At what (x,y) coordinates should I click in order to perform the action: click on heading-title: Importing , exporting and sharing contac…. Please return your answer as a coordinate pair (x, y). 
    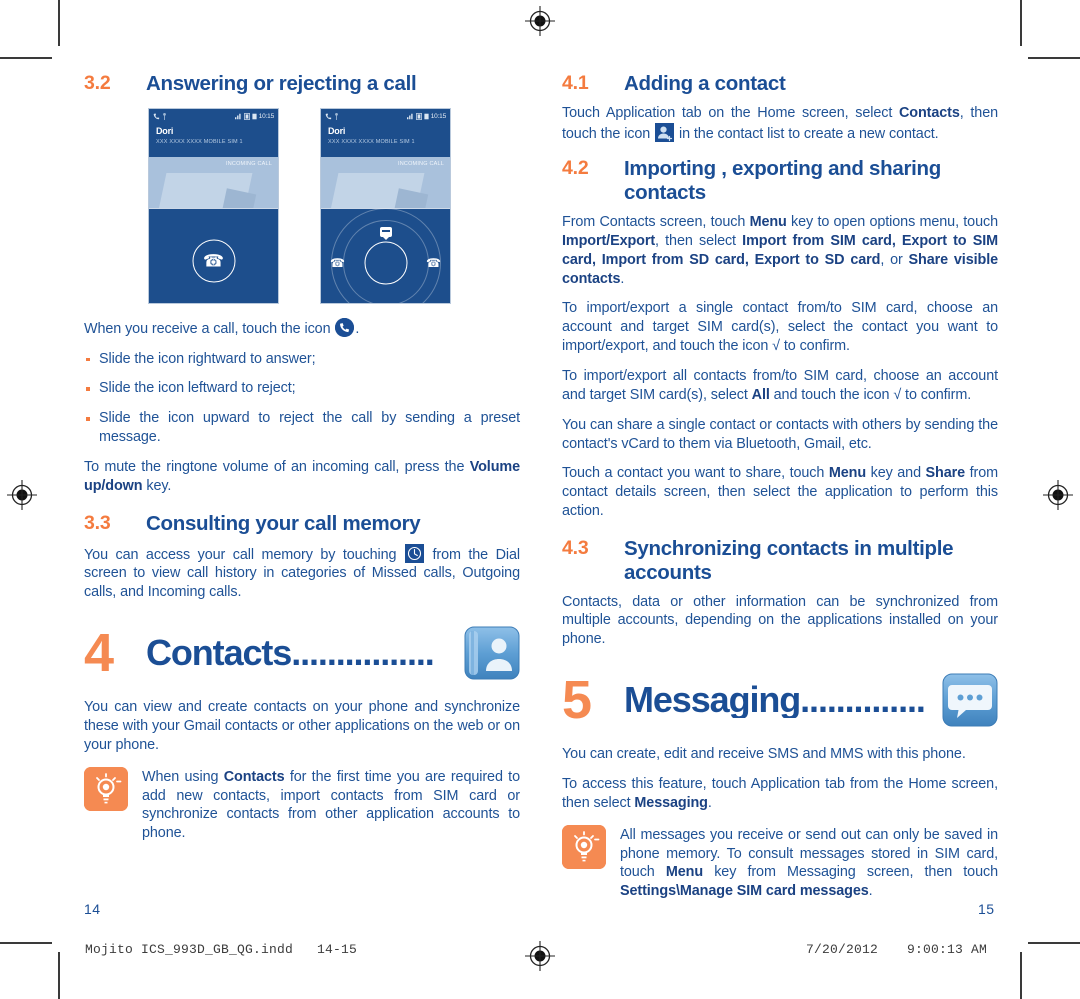
    Looking at the image, I should click on (782, 181).